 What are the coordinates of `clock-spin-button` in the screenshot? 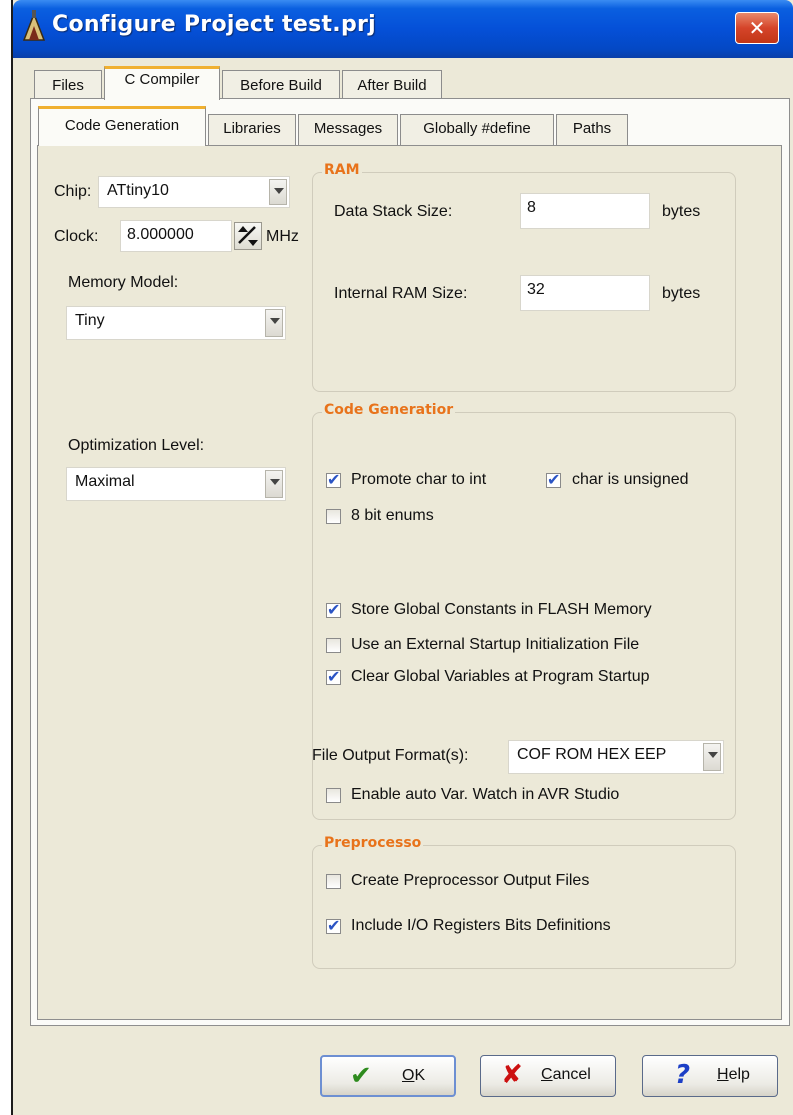 It's located at (248, 236).